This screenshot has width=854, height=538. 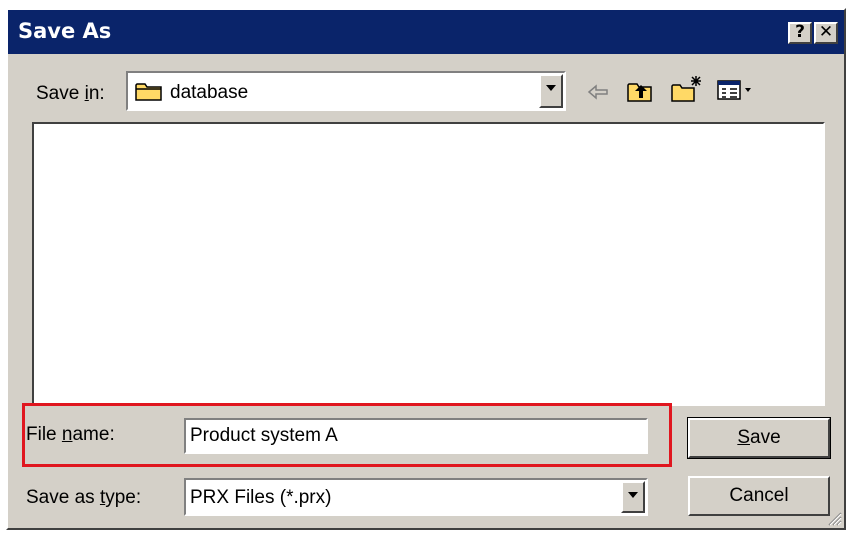 I want to click on save-button-label: ave, so click(x=765, y=437).